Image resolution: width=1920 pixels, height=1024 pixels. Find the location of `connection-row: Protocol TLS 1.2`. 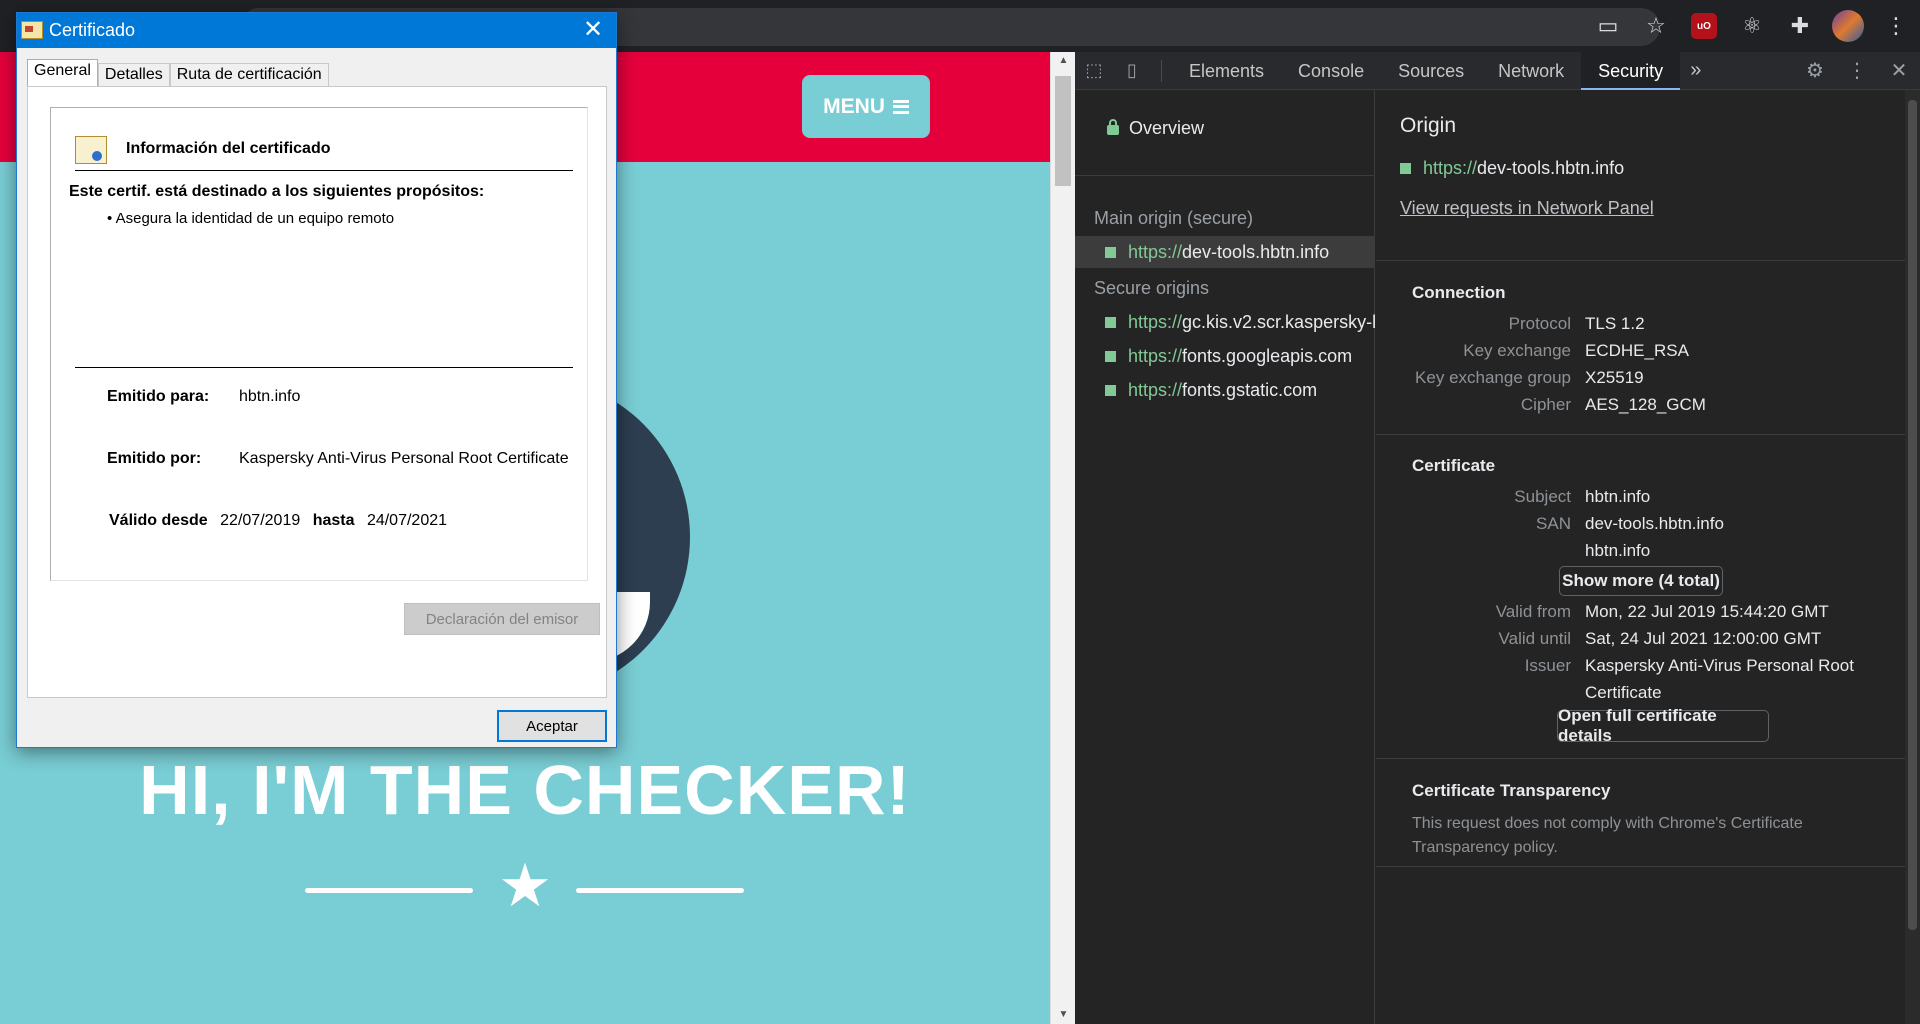

connection-row: Protocol TLS 1.2 is located at coordinates (1652, 329).